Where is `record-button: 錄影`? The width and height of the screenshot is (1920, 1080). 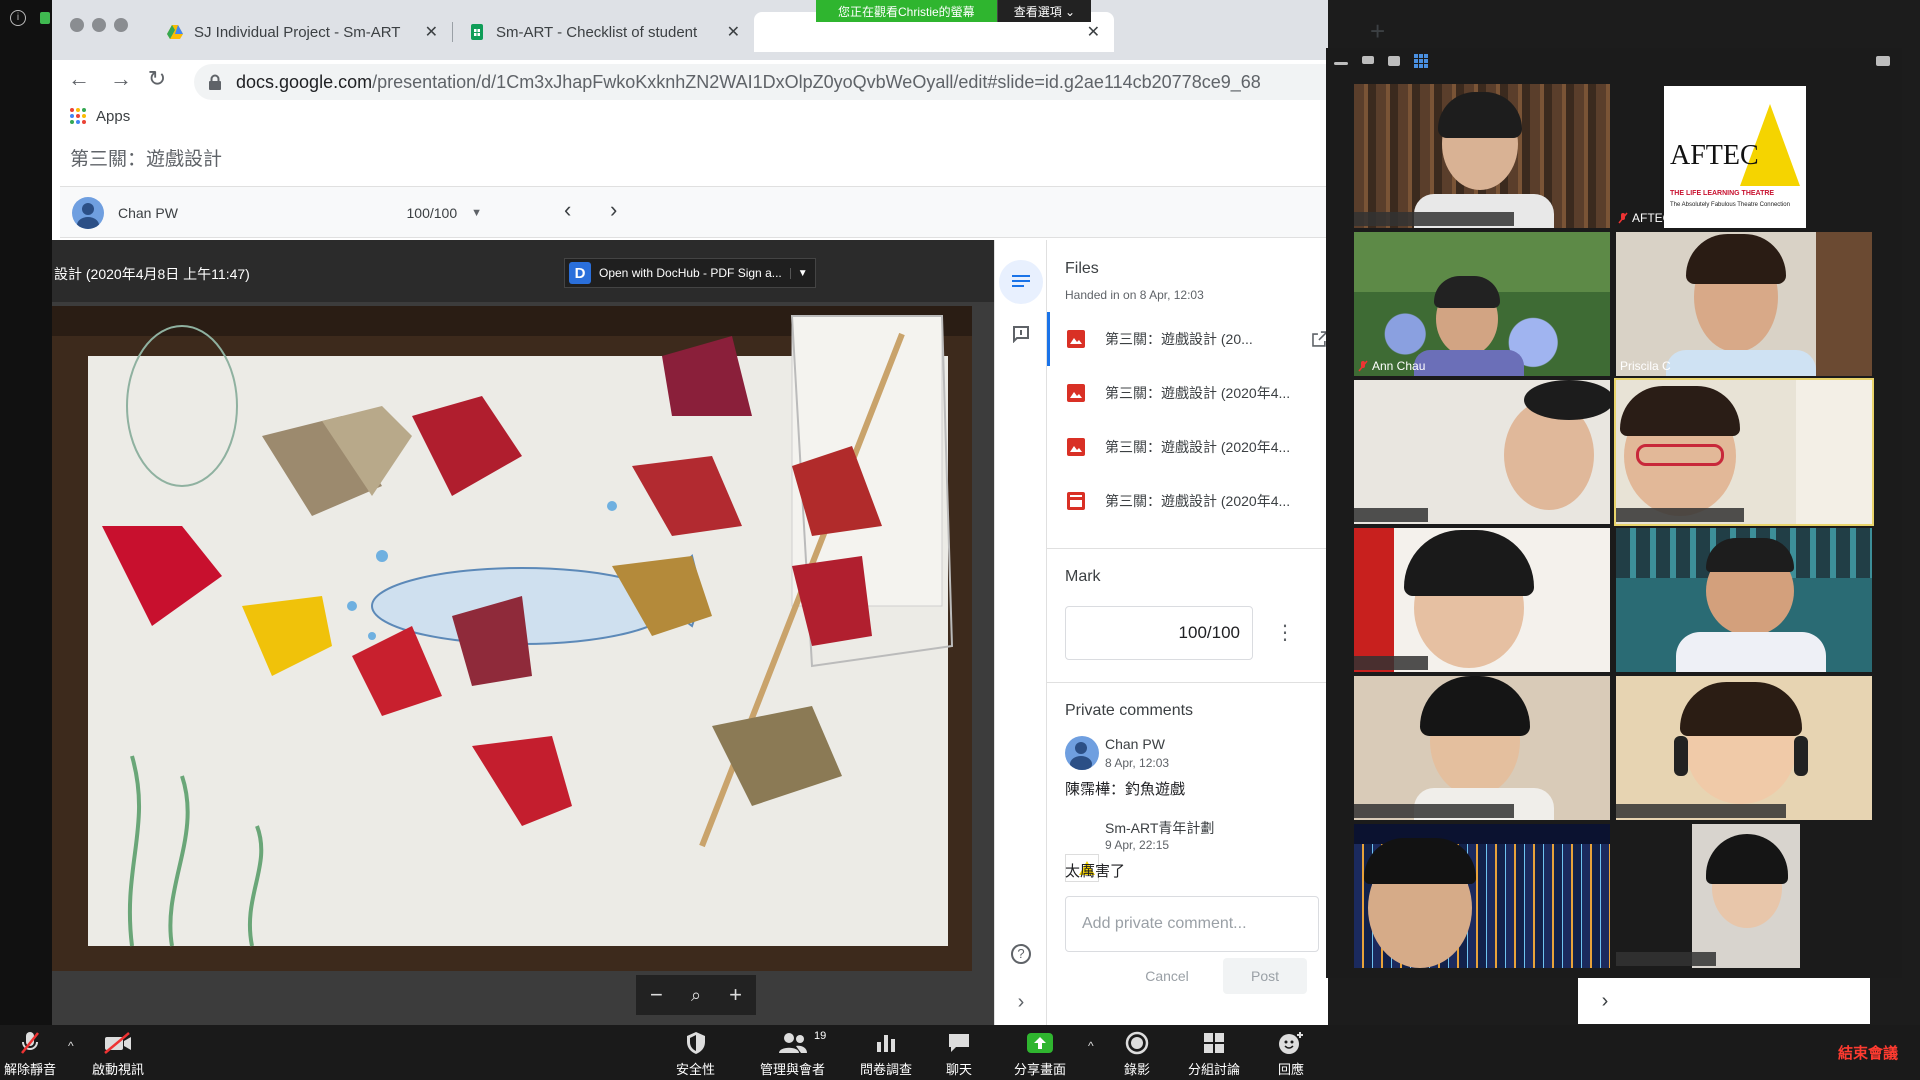 record-button: 錄影 is located at coordinates (1137, 1053).